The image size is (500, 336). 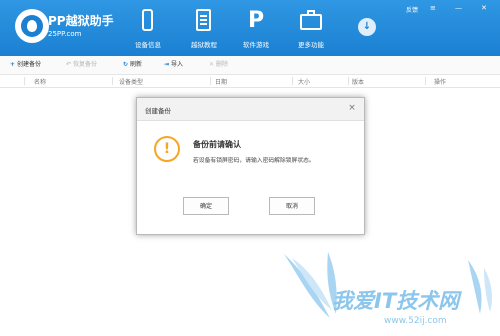 What do you see at coordinates (292, 206) in the screenshot?
I see `cancel-button: 取消` at bounding box center [292, 206].